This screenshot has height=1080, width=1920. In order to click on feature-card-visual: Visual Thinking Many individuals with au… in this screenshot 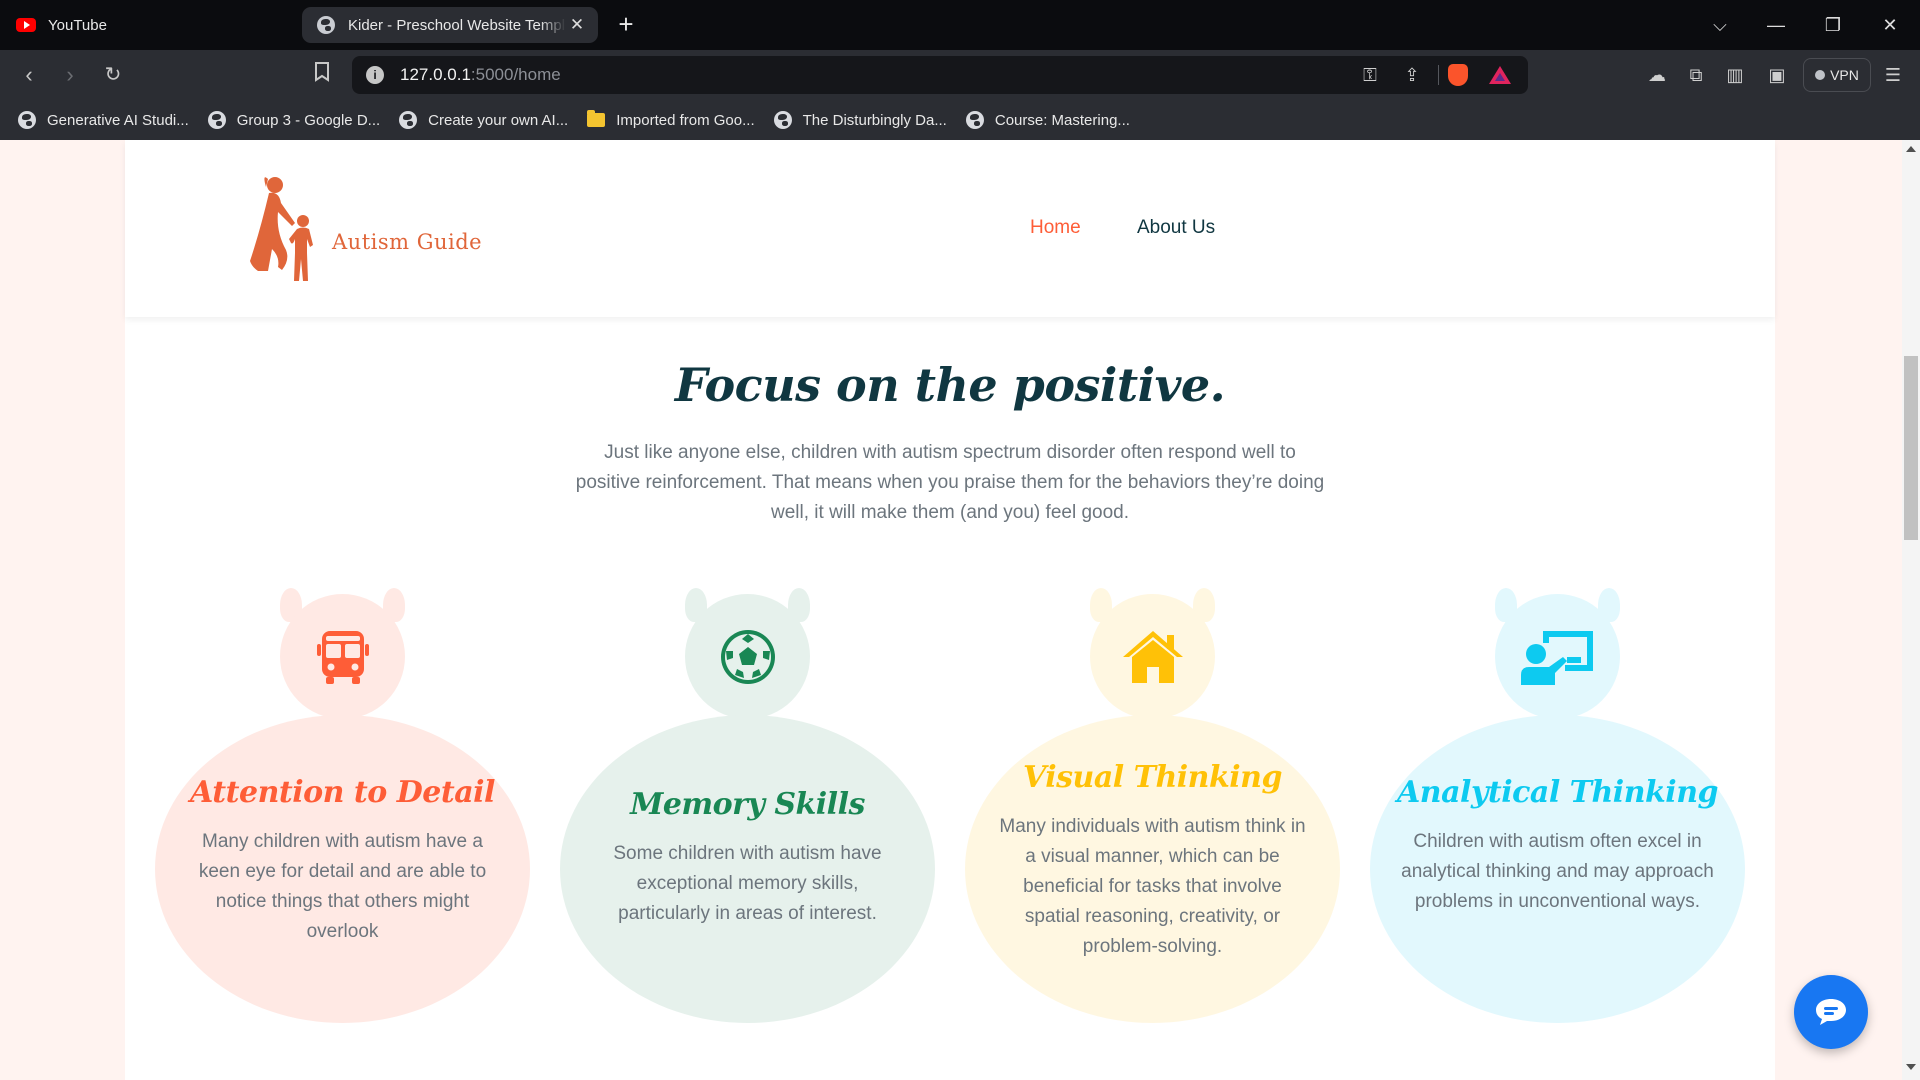, I will do `click(1152, 805)`.